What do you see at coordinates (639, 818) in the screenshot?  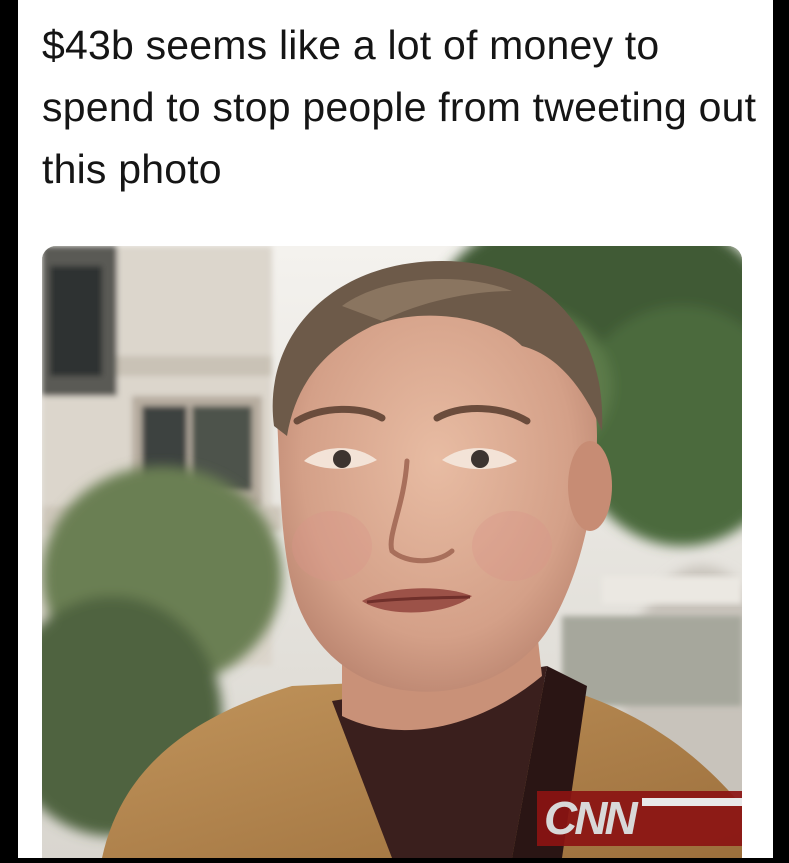 I see `network-logo: CNN` at bounding box center [639, 818].